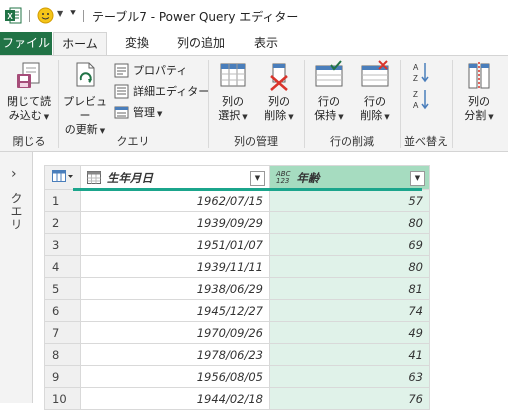  I want to click on any-type-icon: ABC 123, so click(283, 177).